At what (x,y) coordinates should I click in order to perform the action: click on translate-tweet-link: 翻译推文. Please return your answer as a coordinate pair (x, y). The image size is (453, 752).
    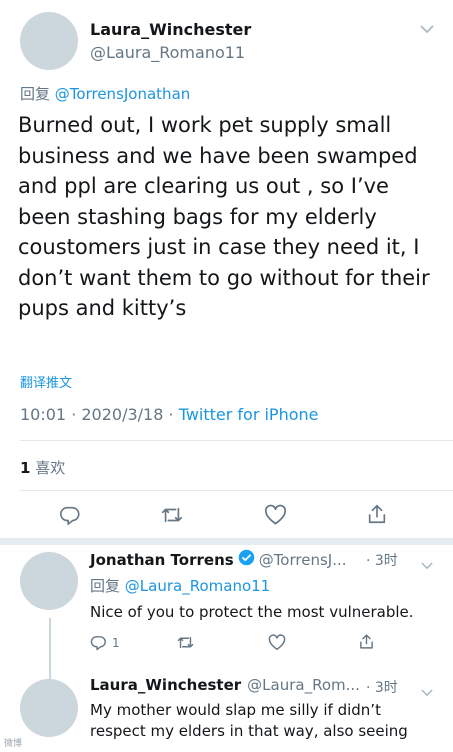
    Looking at the image, I should click on (46, 381).